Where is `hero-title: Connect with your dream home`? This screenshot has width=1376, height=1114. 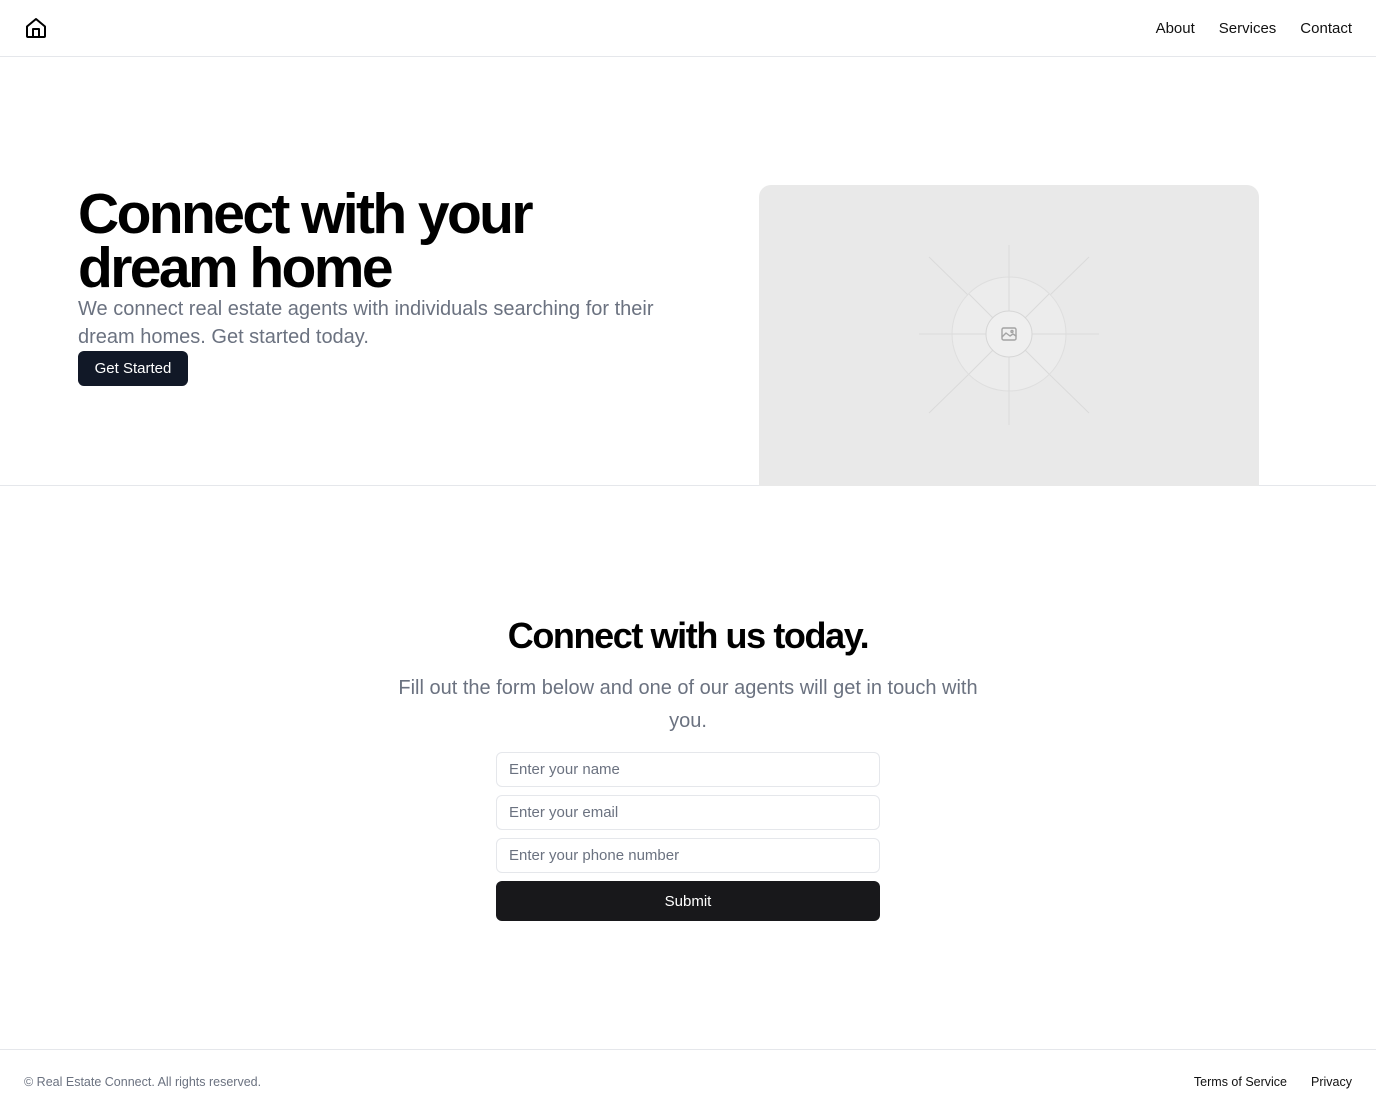 hero-title: Connect with your dream home is located at coordinates (306, 241).